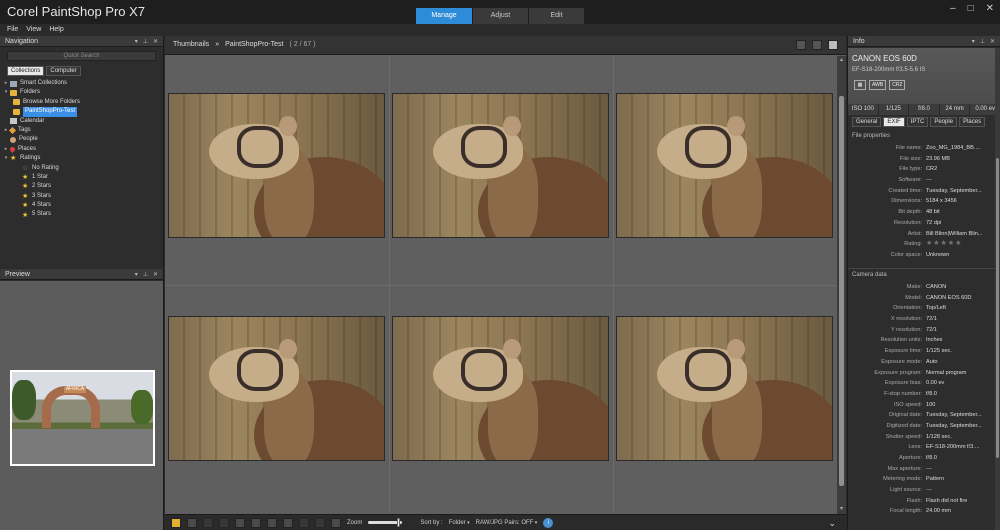 Image resolution: width=1000 pixels, height=530 pixels. I want to click on details-view-icon, so click(817, 45).